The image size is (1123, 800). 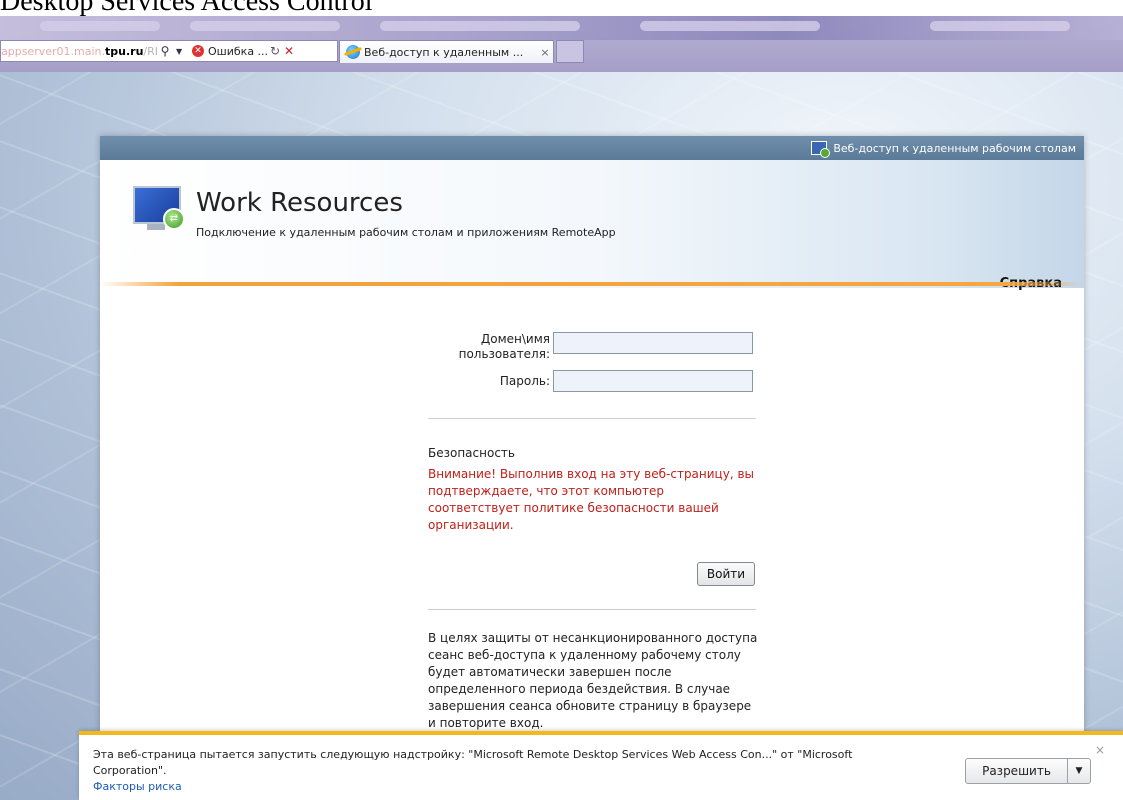 I want to click on allow-button-label: Разрешить, so click(x=1016, y=771).